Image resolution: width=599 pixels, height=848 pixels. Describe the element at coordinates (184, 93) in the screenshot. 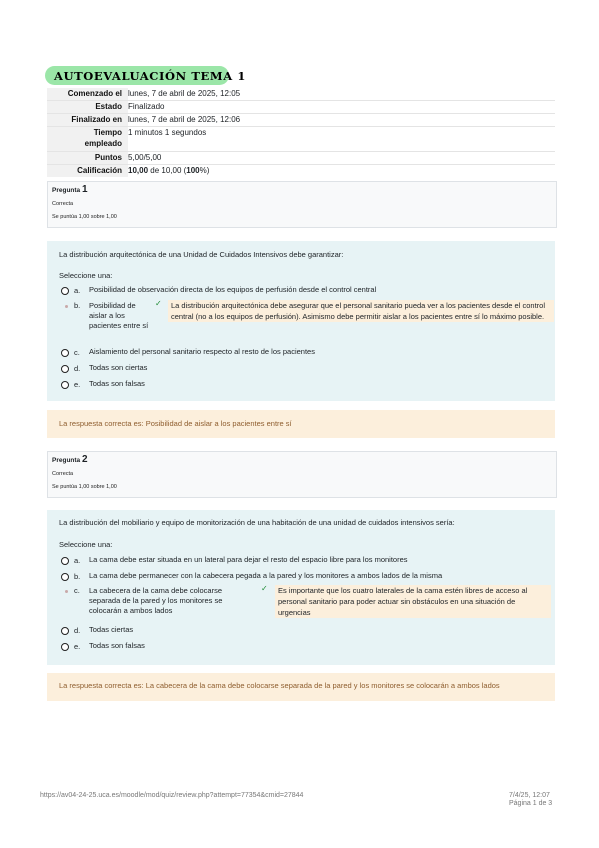

I see `summary-value: lunes, 7 de abril de 2025, 12:05` at that location.